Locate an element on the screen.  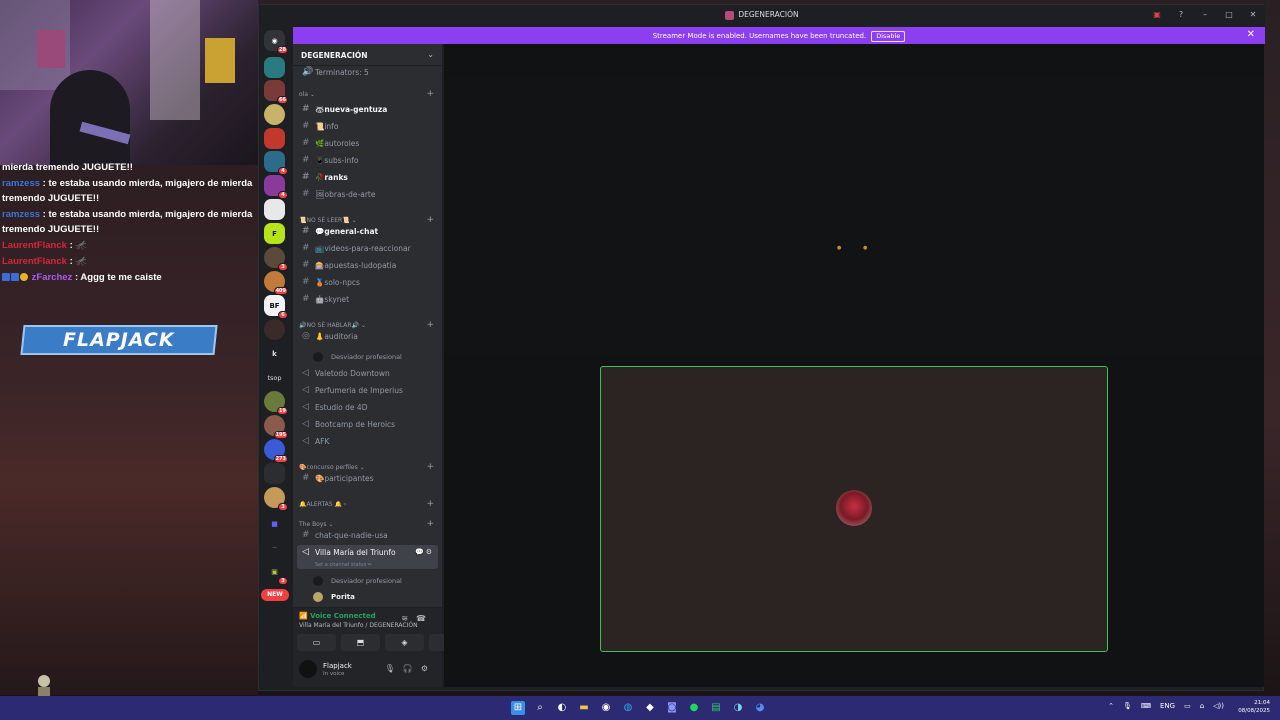
discord-icon: ◙ is located at coordinates (672, 708).